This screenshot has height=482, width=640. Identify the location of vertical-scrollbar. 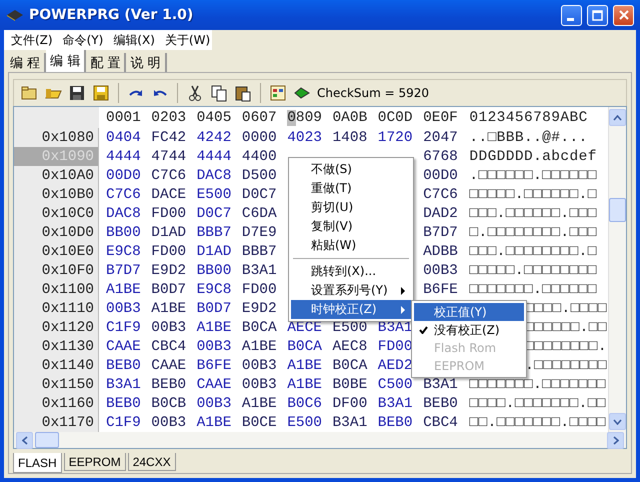
(617, 269).